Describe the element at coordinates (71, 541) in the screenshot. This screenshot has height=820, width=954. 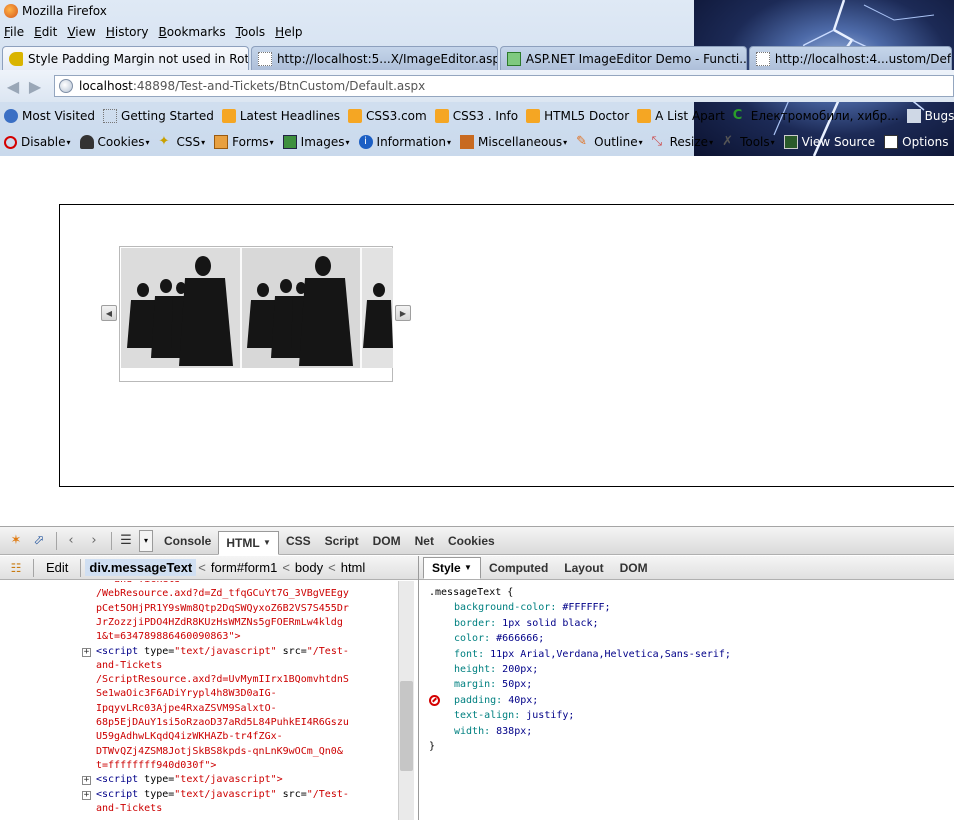
I see `back-arrow-icon: ‹` at that location.